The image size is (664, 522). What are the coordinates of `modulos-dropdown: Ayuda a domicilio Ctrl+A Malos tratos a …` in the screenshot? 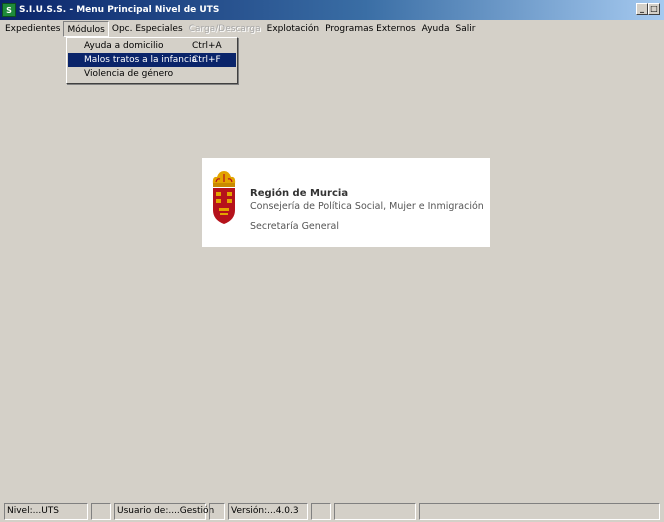 It's located at (152, 60).